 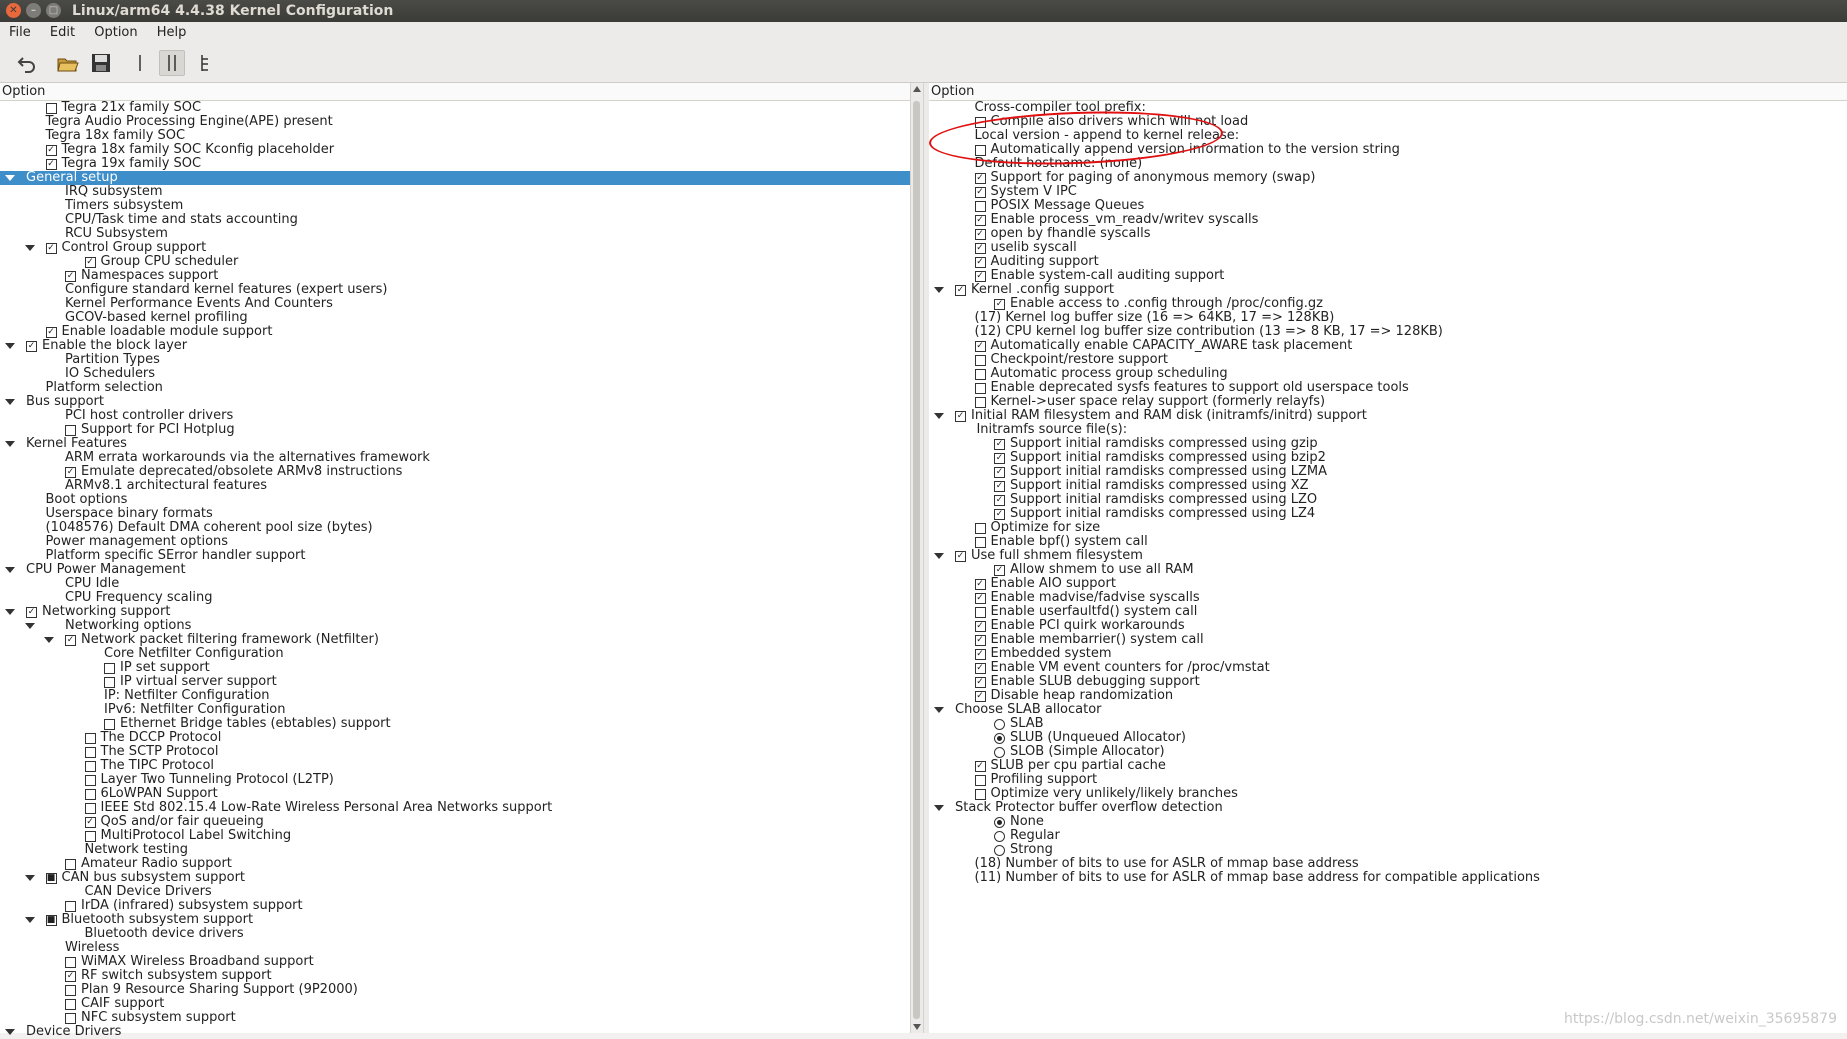 What do you see at coordinates (1388, 360) in the screenshot?
I see `option-row: Checkpoint/restore support` at bounding box center [1388, 360].